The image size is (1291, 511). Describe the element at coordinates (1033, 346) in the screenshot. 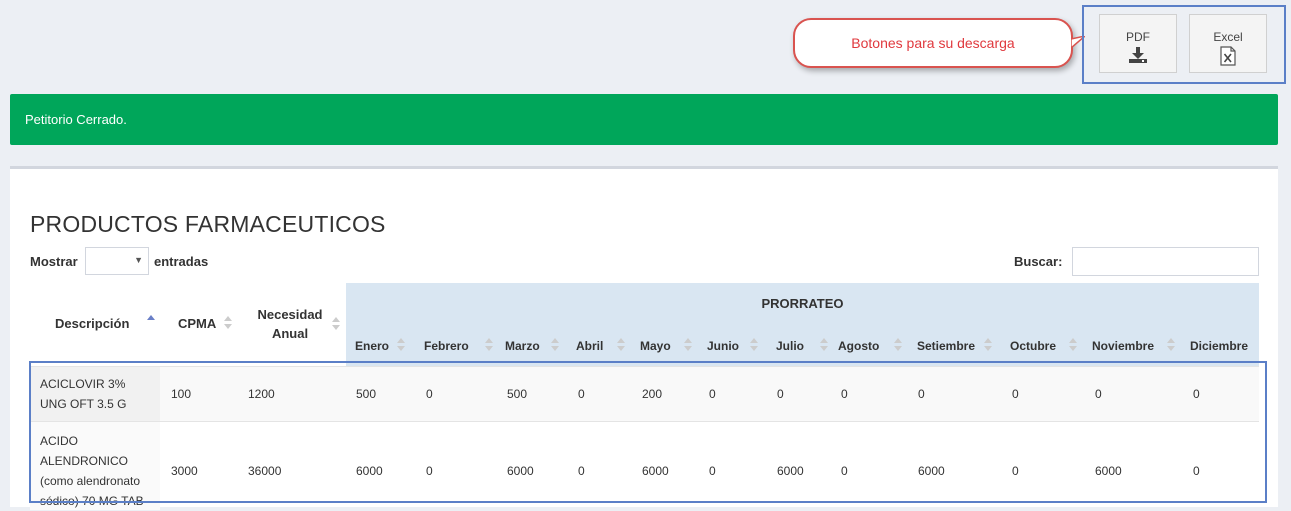

I see `column-header-month: Octubre` at that location.